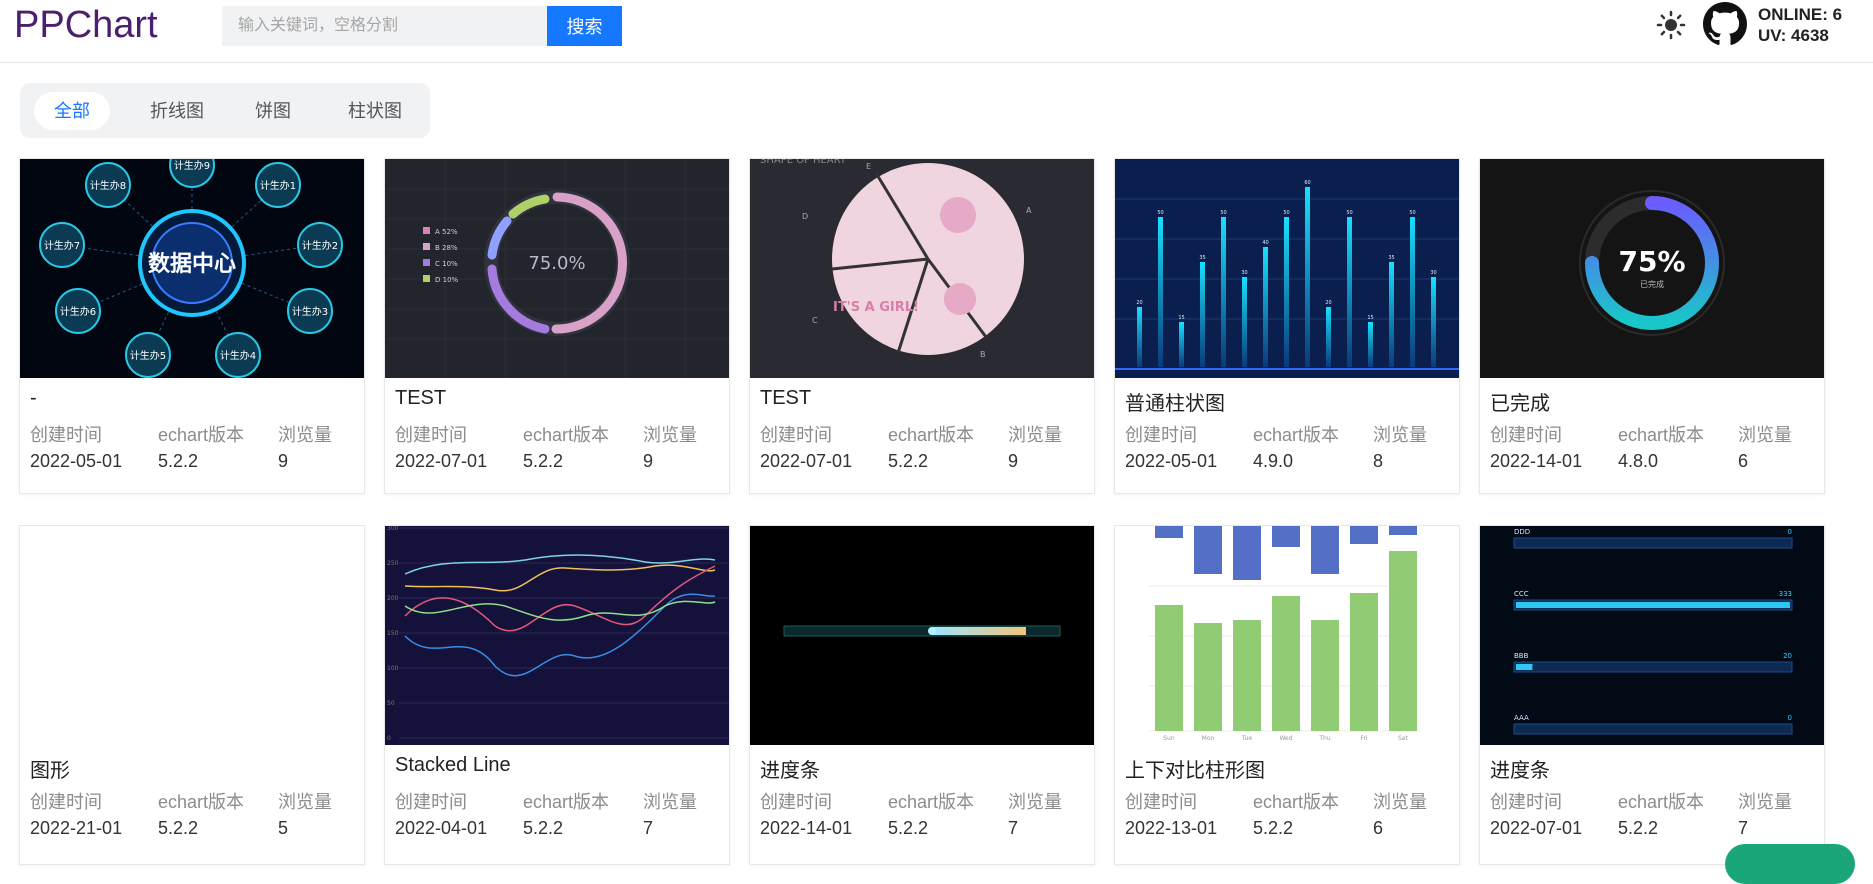  What do you see at coordinates (805, 216) in the screenshot?
I see `slice-label: D` at bounding box center [805, 216].